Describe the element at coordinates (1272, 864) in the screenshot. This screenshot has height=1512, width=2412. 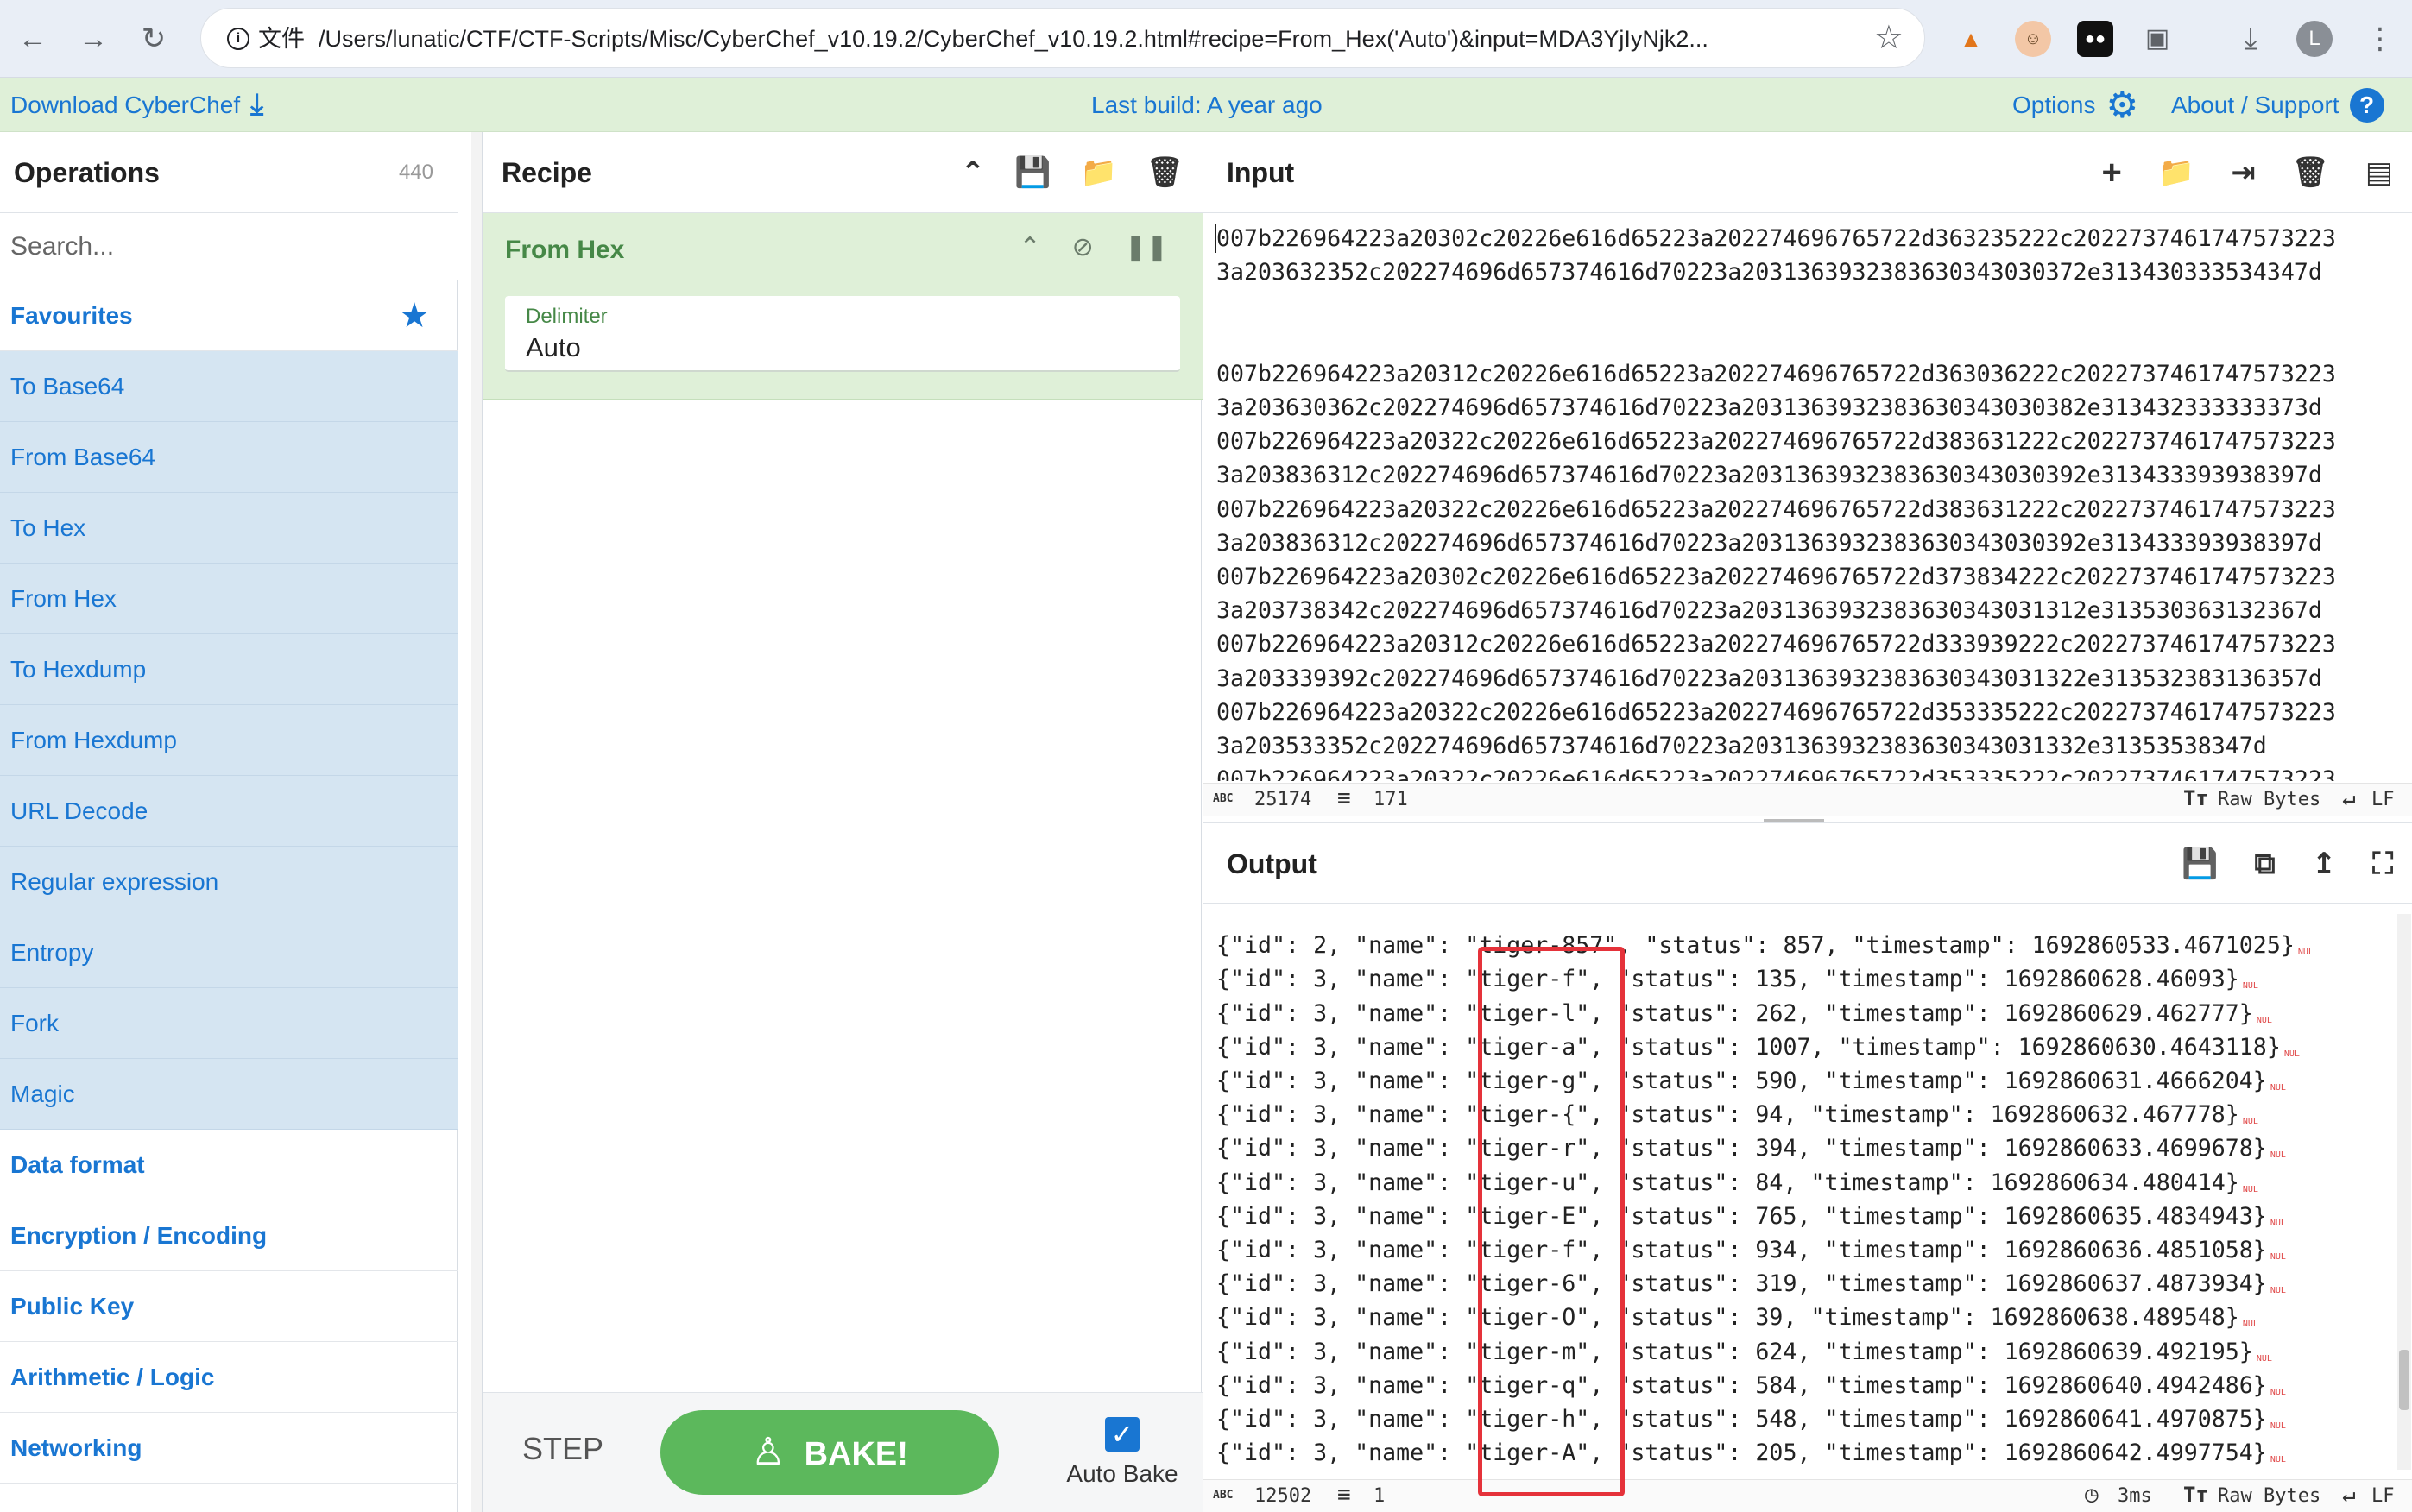
I see `output-title: Output` at that location.